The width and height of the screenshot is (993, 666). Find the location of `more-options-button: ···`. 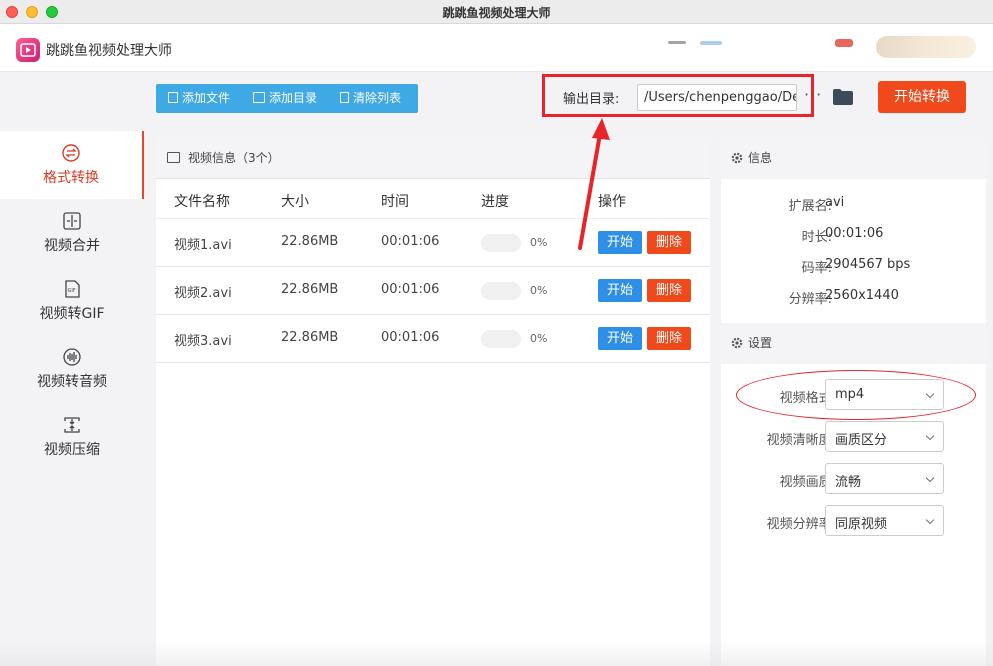

more-options-button: ··· is located at coordinates (813, 94).